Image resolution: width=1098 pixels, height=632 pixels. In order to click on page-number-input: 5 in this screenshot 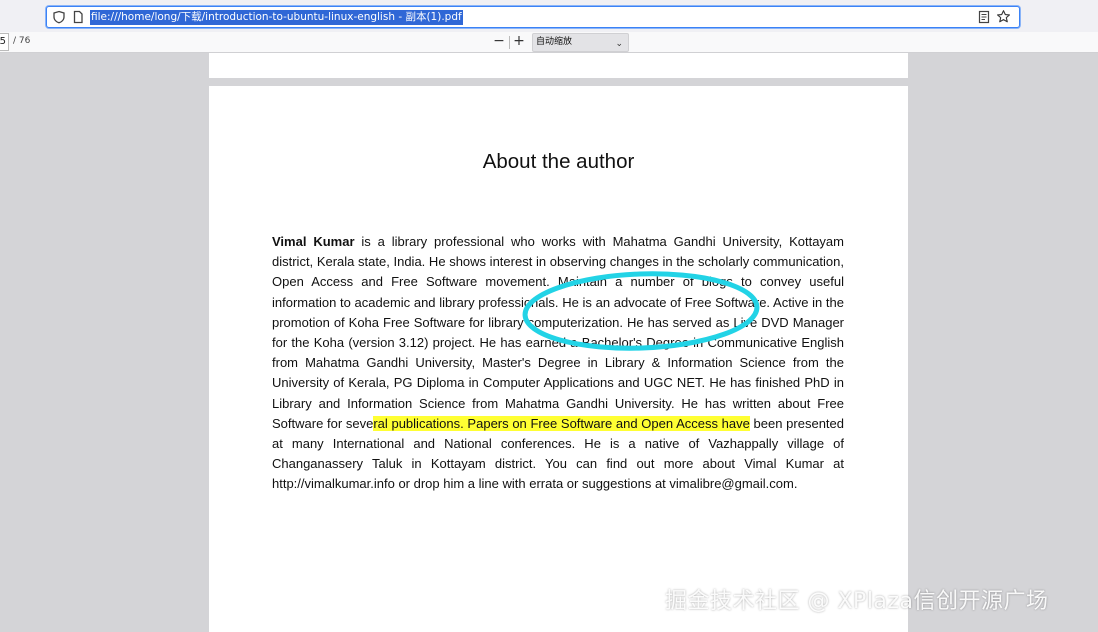, I will do `click(4, 42)`.